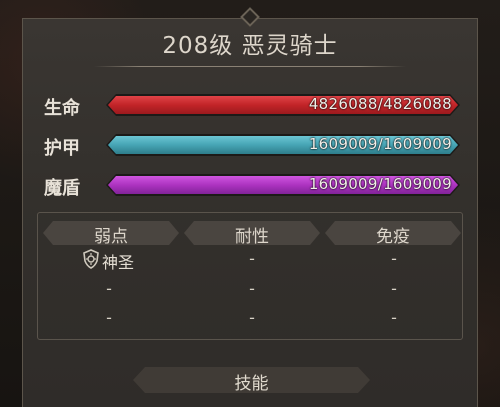 The height and width of the screenshot is (407, 500). Describe the element at coordinates (394, 317) in the screenshot. I see `immunity-row3: -` at that location.